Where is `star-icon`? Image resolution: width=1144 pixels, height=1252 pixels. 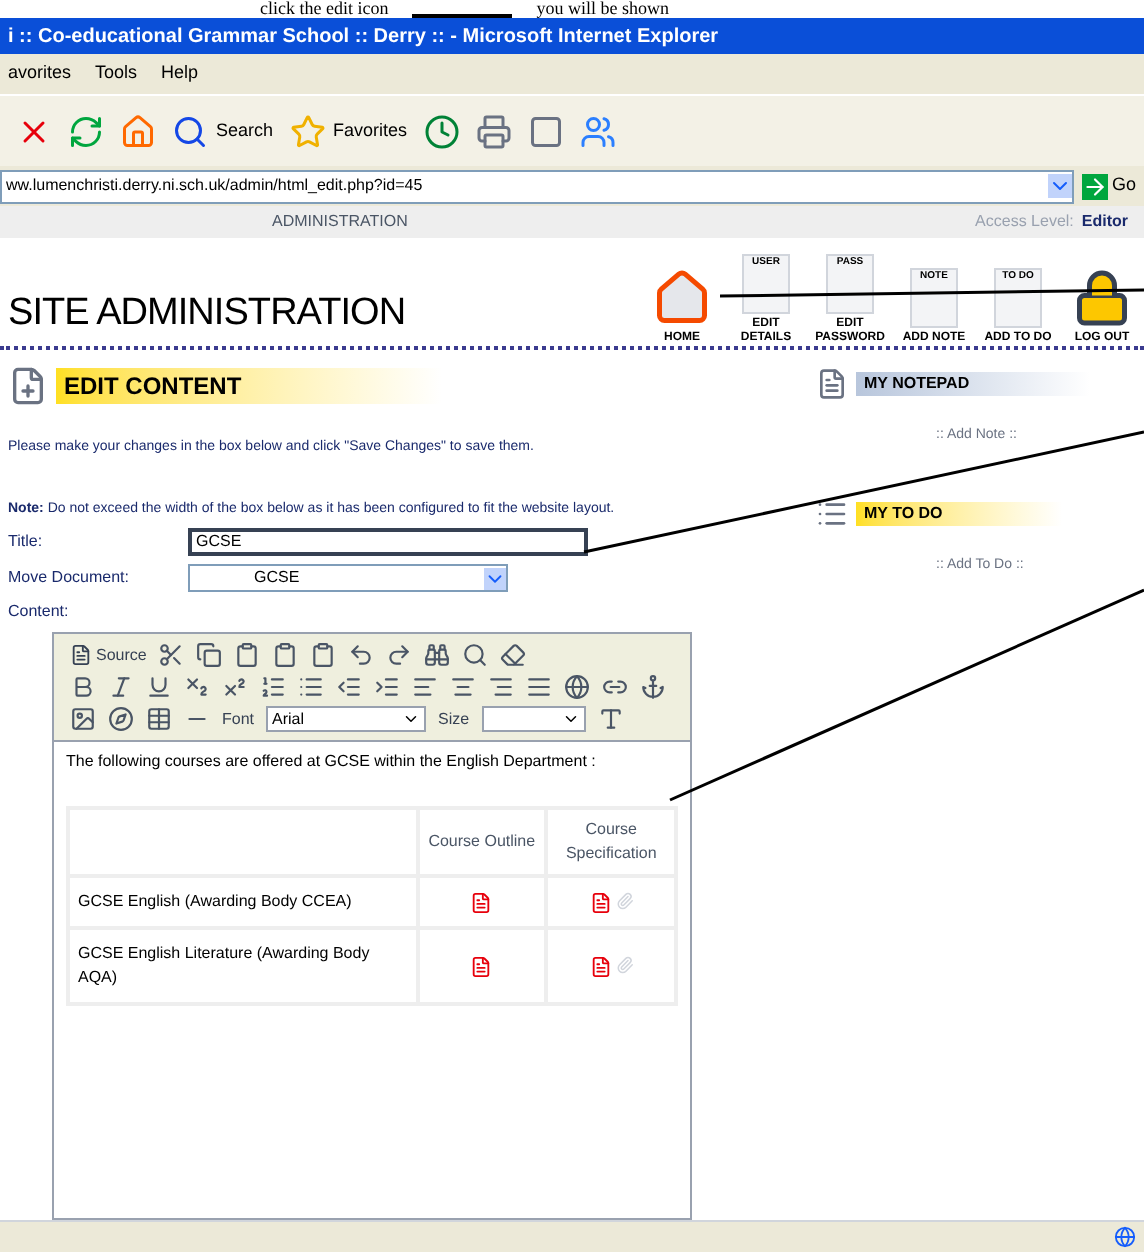
star-icon is located at coordinates (307, 131).